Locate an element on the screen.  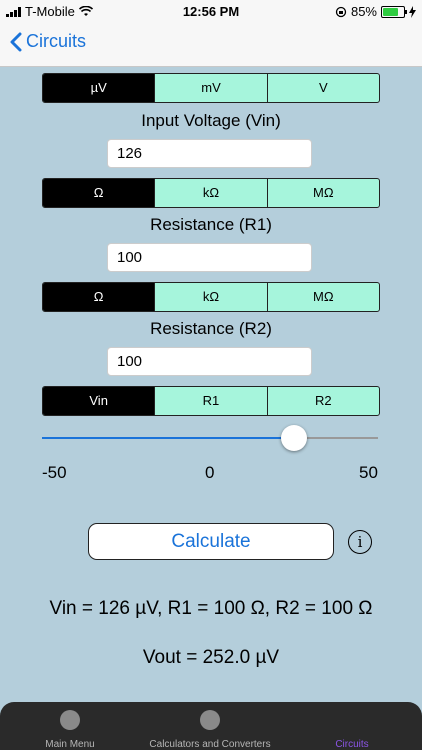
r2-label: Resistance (R2) is located at coordinates (211, 328).